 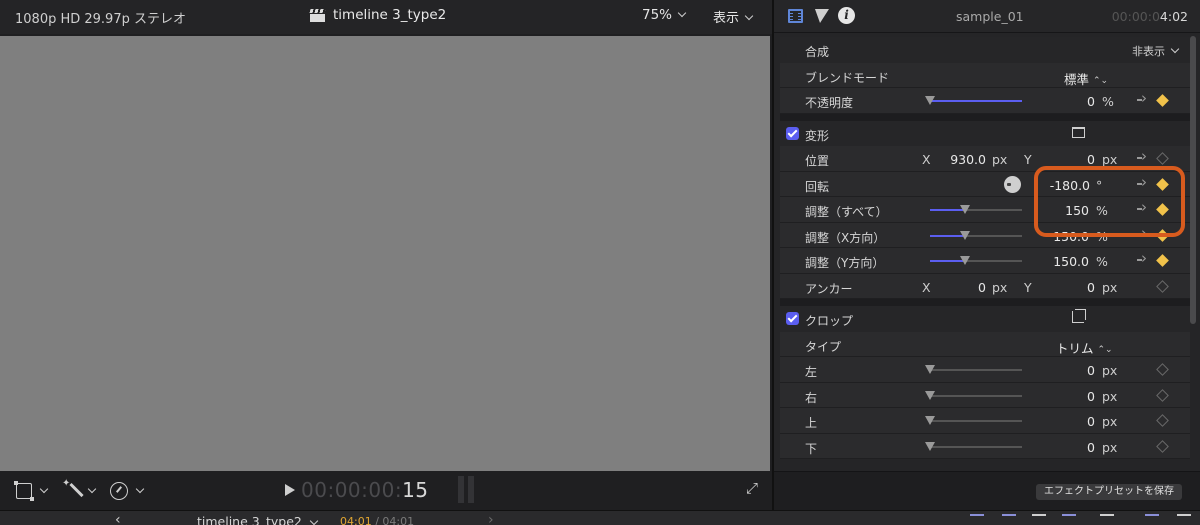 I want to click on filmstrip-icon, so click(x=1107, y=519).